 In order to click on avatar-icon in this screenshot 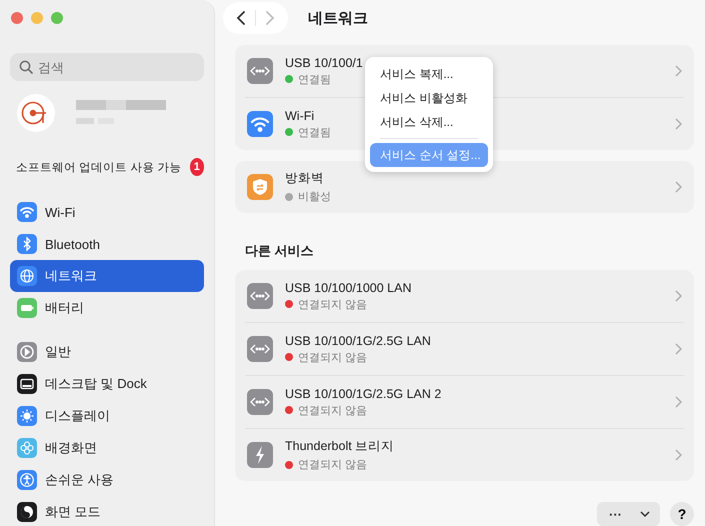, I will do `click(36, 113)`.